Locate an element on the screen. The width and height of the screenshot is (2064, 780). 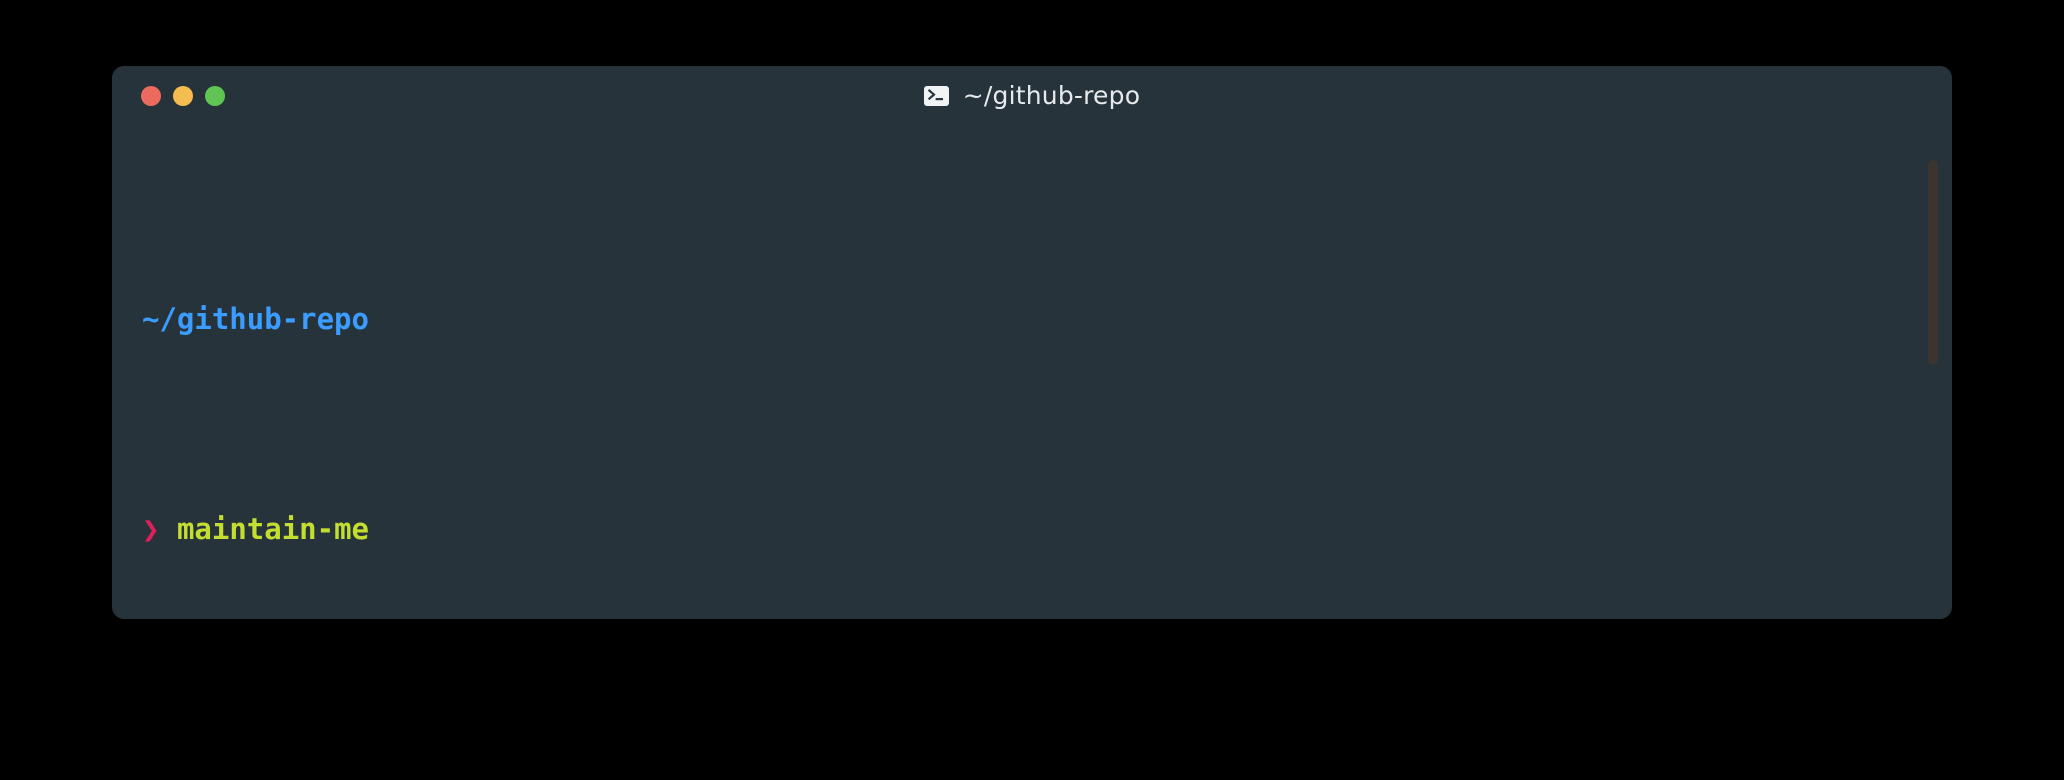
prompt-path: ~/github-repo is located at coordinates (255, 319).